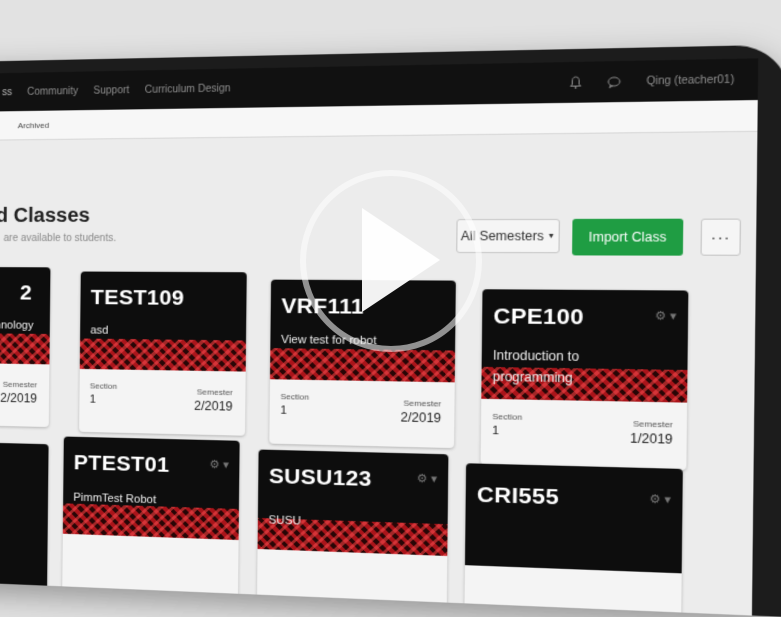 This screenshot has width=781, height=617. What do you see at coordinates (122, 464) in the screenshot?
I see `class-code: PTEST01` at bounding box center [122, 464].